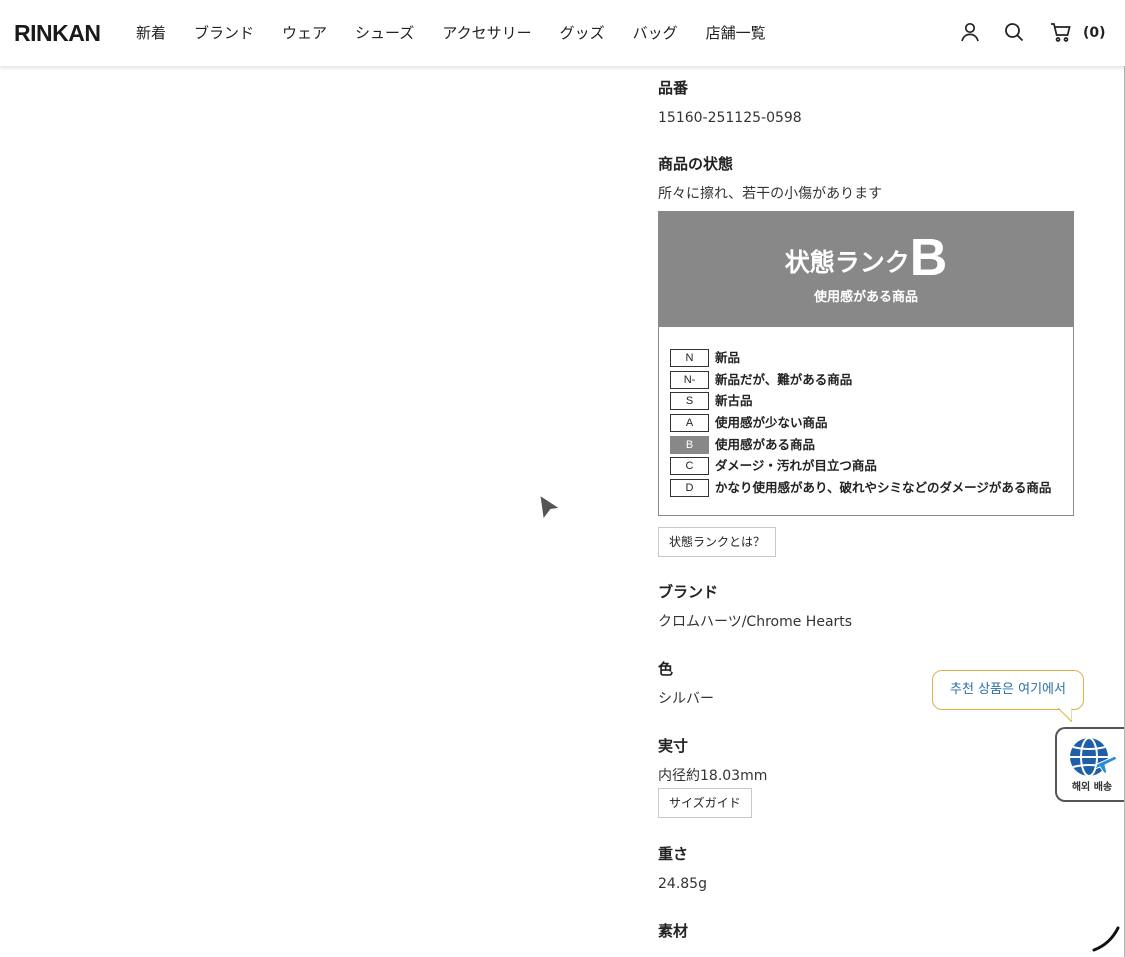 Image resolution: width=1125 pixels, height=957 pixels. What do you see at coordinates (713, 776) in the screenshot?
I see `size-value: 内径約18.03mm` at bounding box center [713, 776].